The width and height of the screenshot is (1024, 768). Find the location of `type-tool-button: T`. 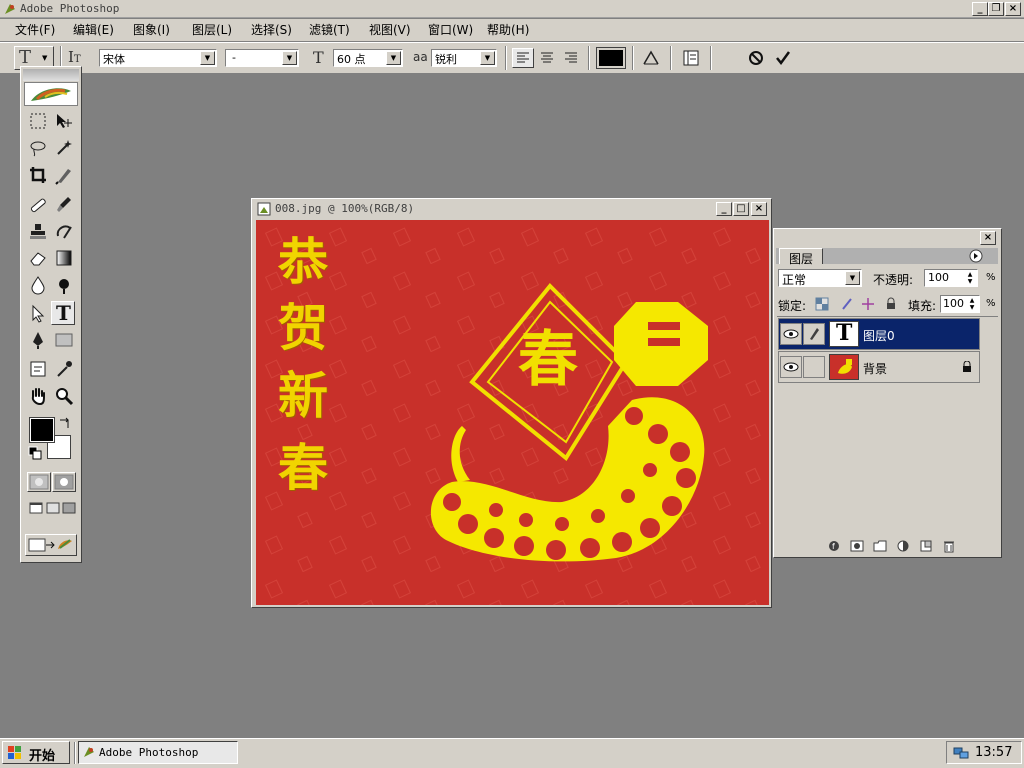

type-tool-button: T is located at coordinates (63, 313).